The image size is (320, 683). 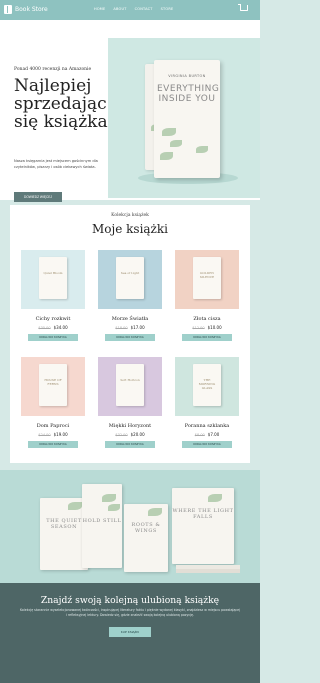 I want to click on banner-book-title: WHERE THE LIGHT FALLS, so click(x=203, y=514).